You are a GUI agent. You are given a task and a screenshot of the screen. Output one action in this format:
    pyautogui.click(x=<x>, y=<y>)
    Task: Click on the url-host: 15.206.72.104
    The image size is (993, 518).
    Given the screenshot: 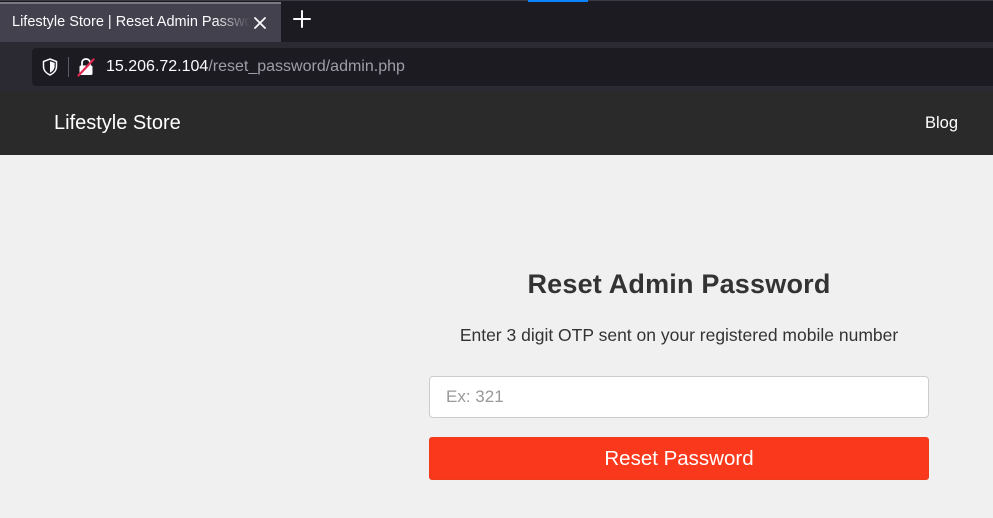 What is the action you would take?
    pyautogui.click(x=157, y=66)
    